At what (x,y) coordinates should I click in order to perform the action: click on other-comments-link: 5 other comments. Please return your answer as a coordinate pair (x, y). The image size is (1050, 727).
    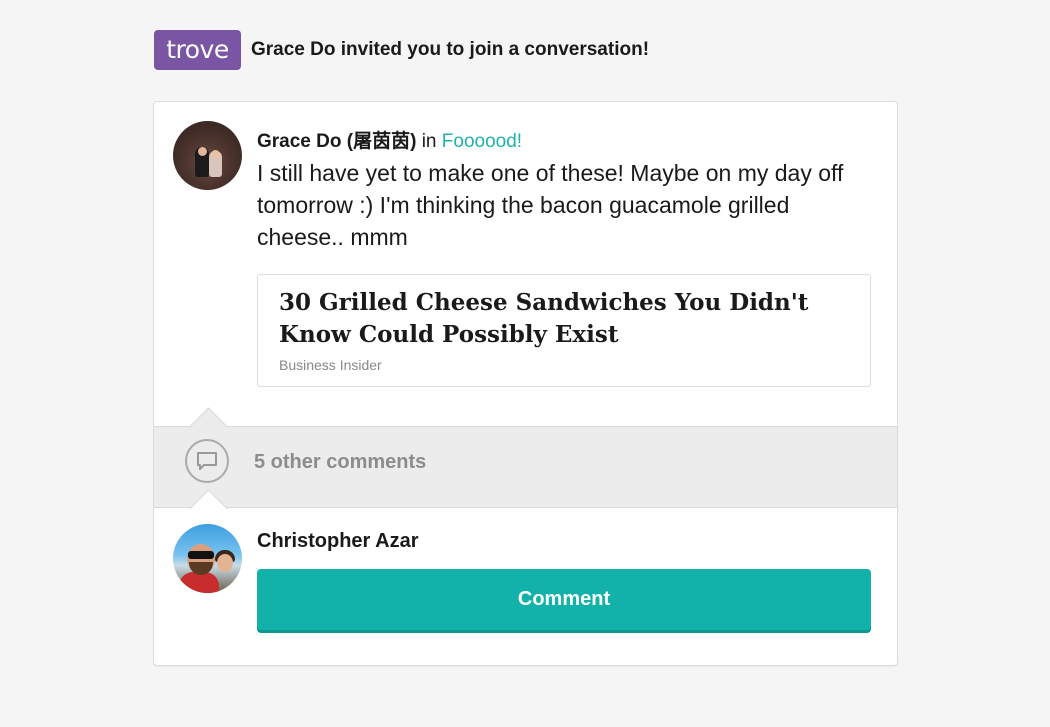
    Looking at the image, I should click on (340, 462).